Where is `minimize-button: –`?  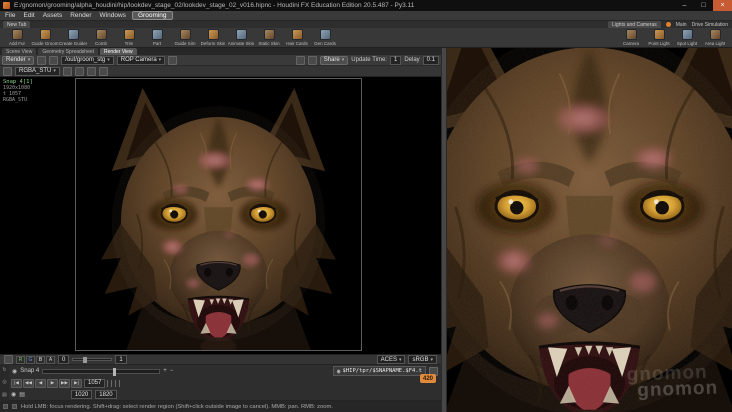 minimize-button: – is located at coordinates (684, 5).